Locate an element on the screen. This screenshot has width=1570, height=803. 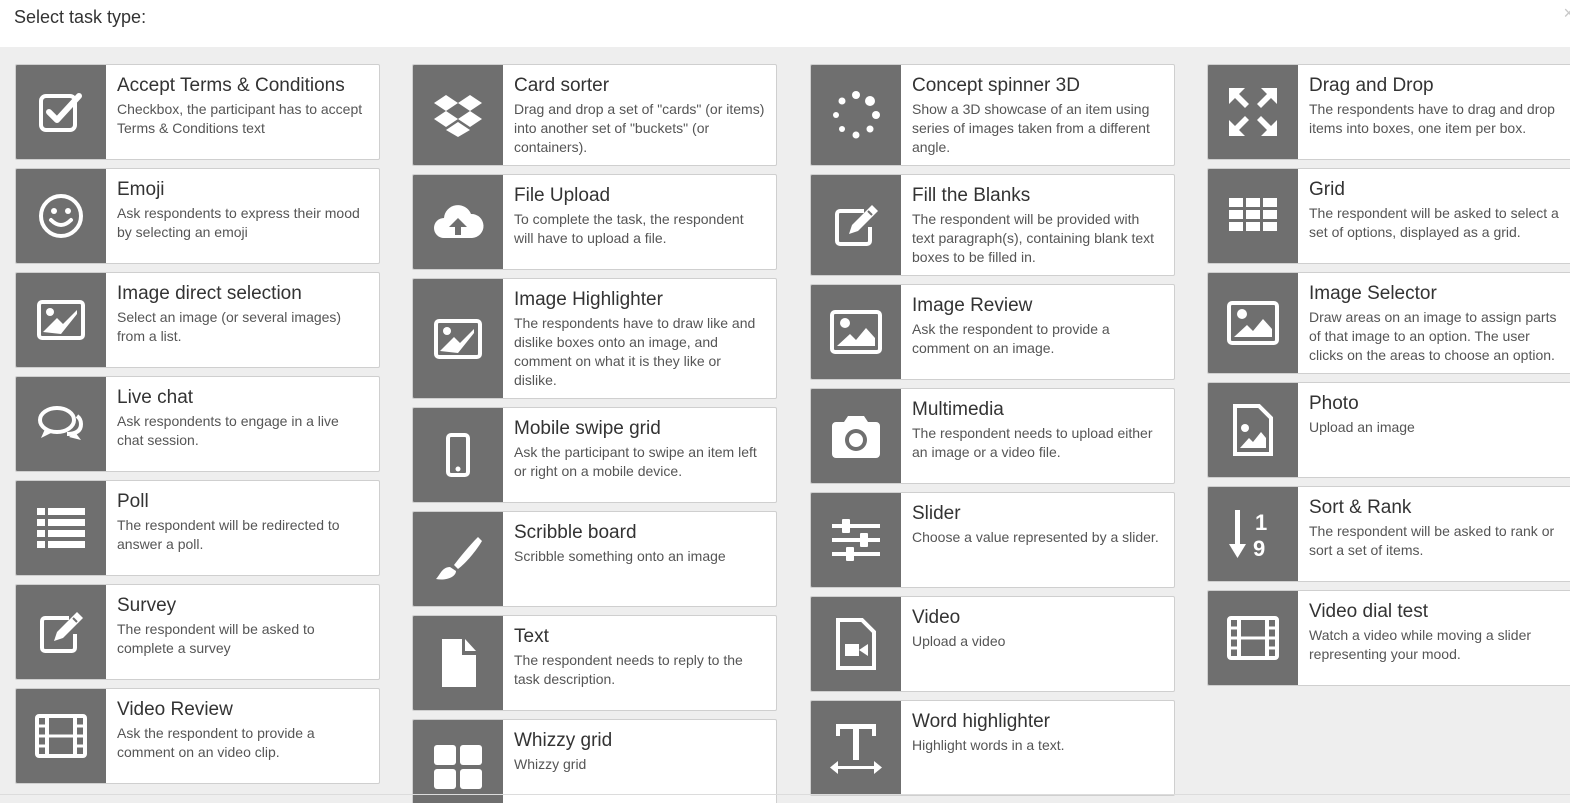
task-card-photo: Photo Upload an image is located at coordinates (1388, 430).